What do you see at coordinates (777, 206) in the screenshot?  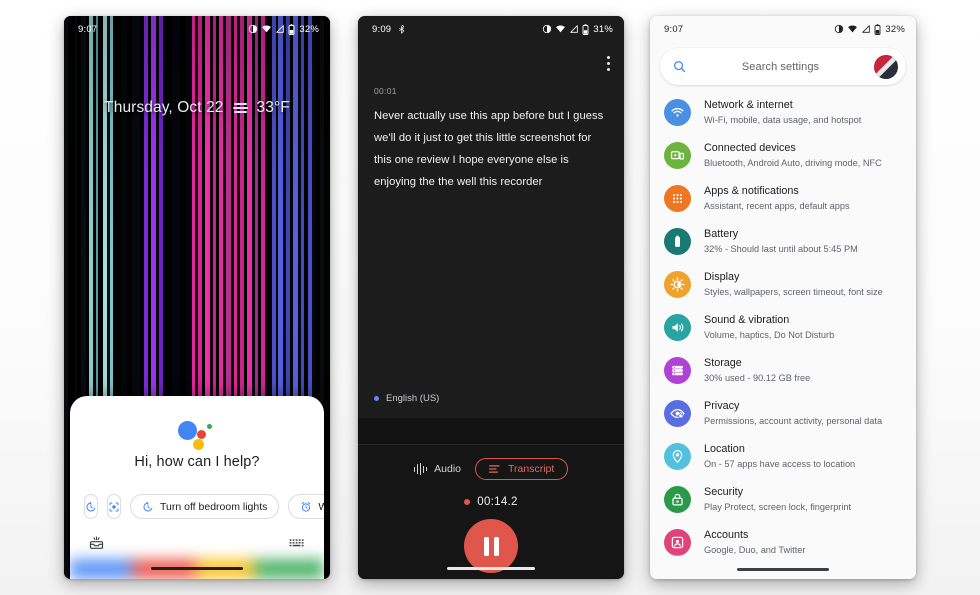 I see `settings-row-subtitle: Assistant, recent apps, default apps` at bounding box center [777, 206].